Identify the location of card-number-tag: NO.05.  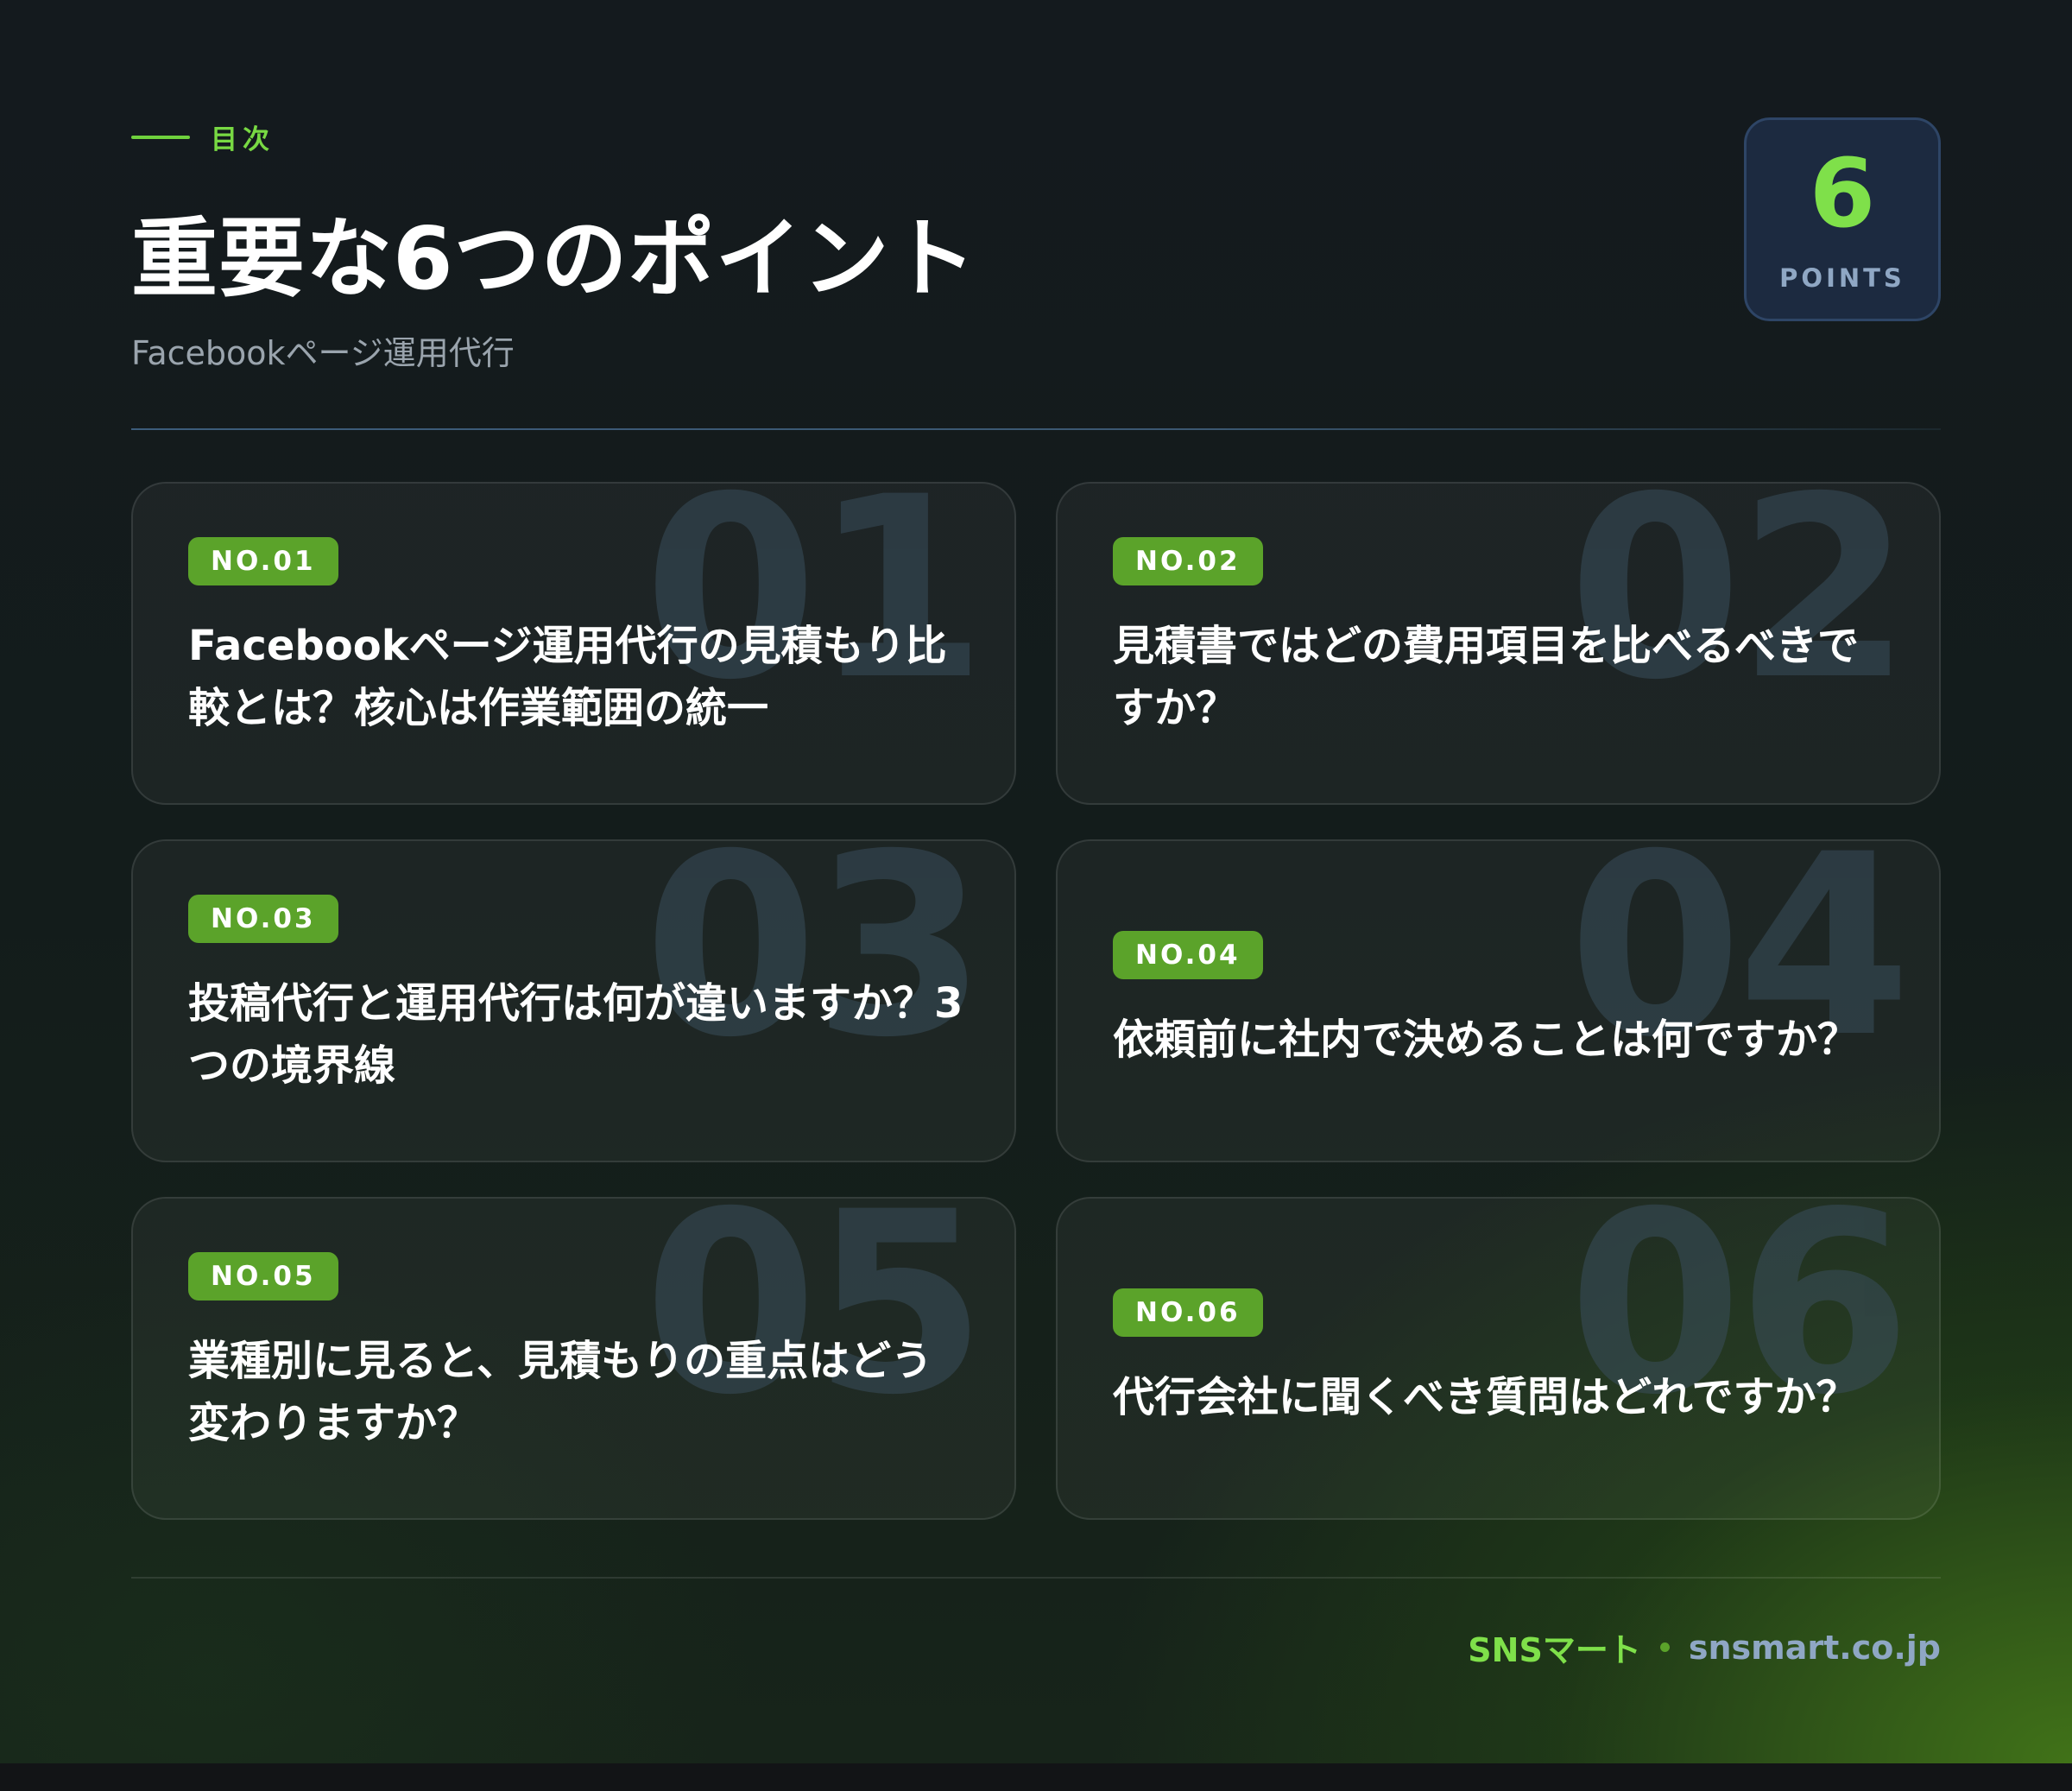
(263, 1276).